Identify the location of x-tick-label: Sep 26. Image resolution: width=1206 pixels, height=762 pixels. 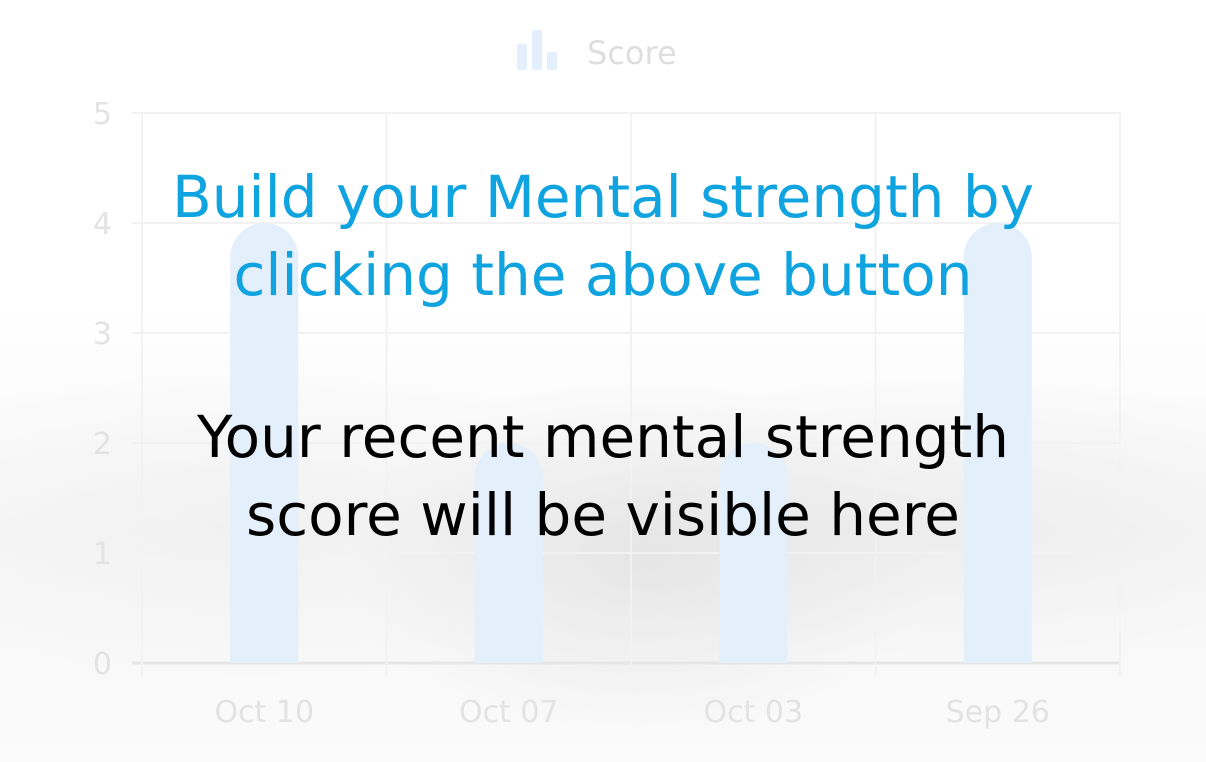
(998, 712).